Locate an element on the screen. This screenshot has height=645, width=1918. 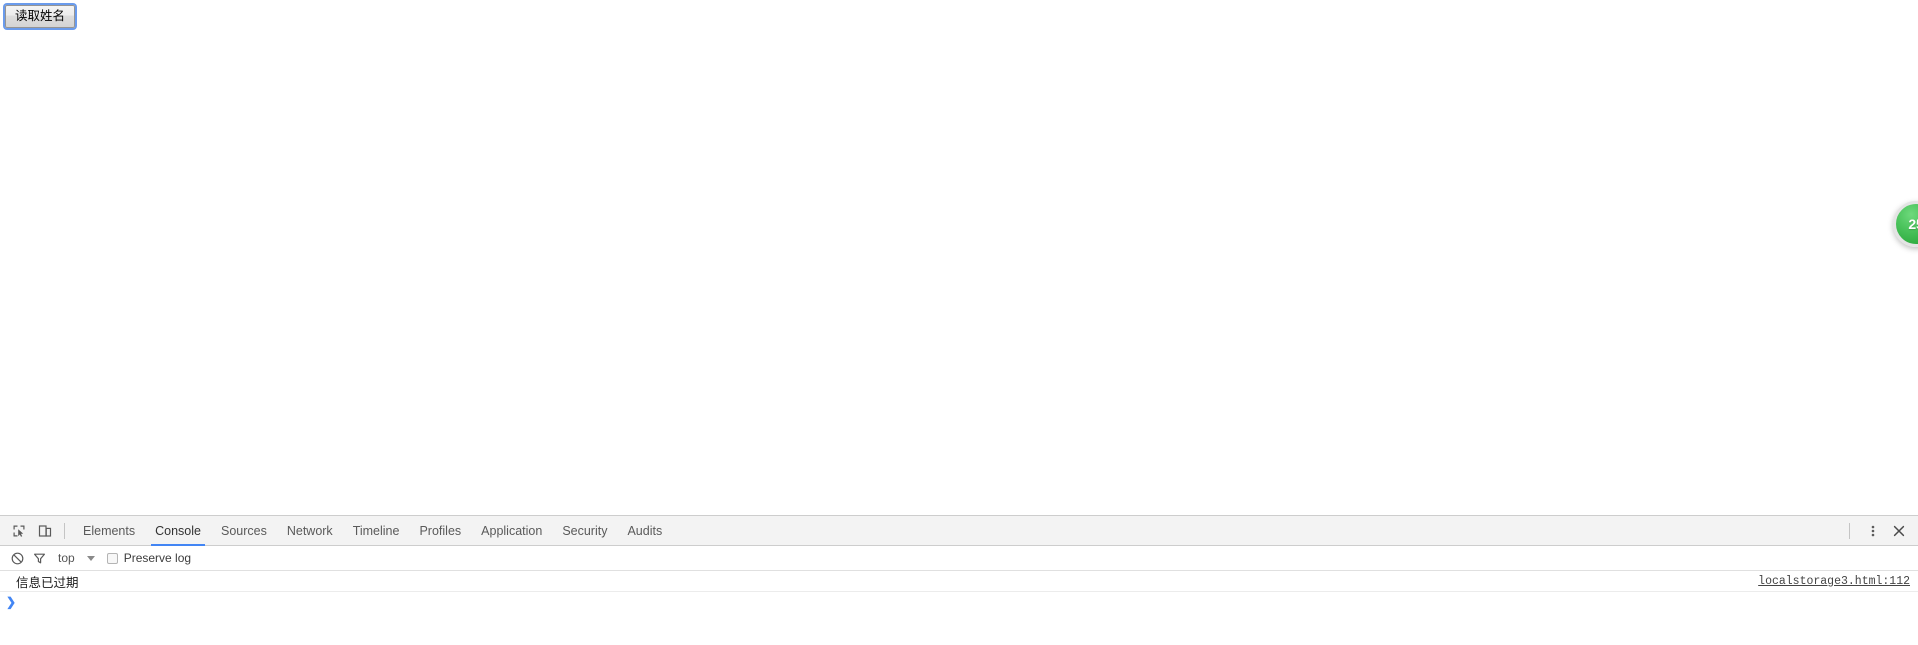
console-prompt-input is located at coordinates (967, 602).